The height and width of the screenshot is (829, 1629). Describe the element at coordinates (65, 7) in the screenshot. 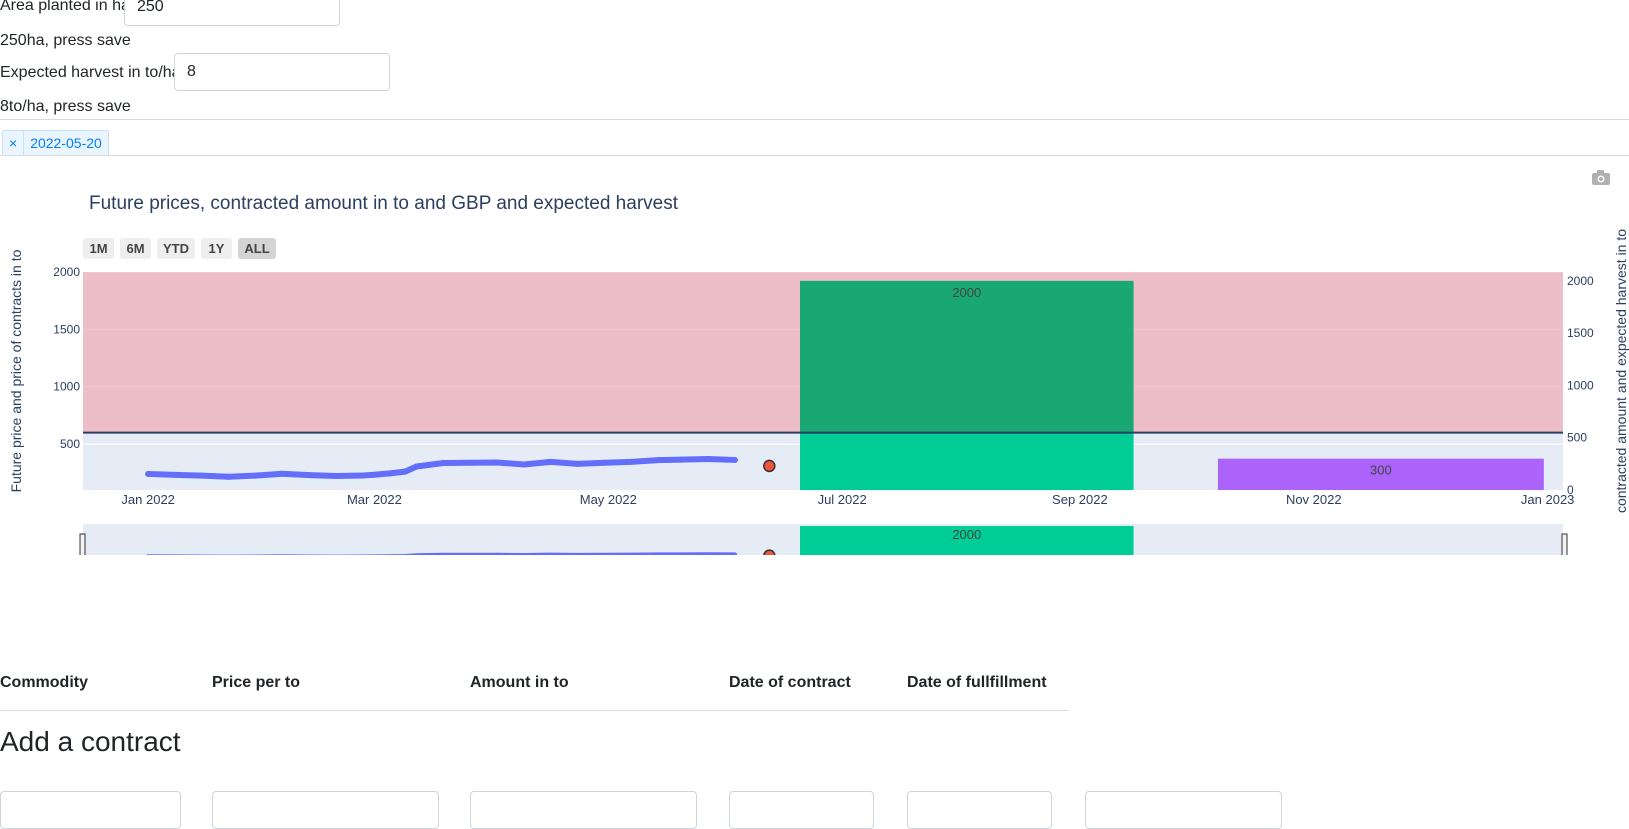

I see `area-label: Area planted in ha` at that location.